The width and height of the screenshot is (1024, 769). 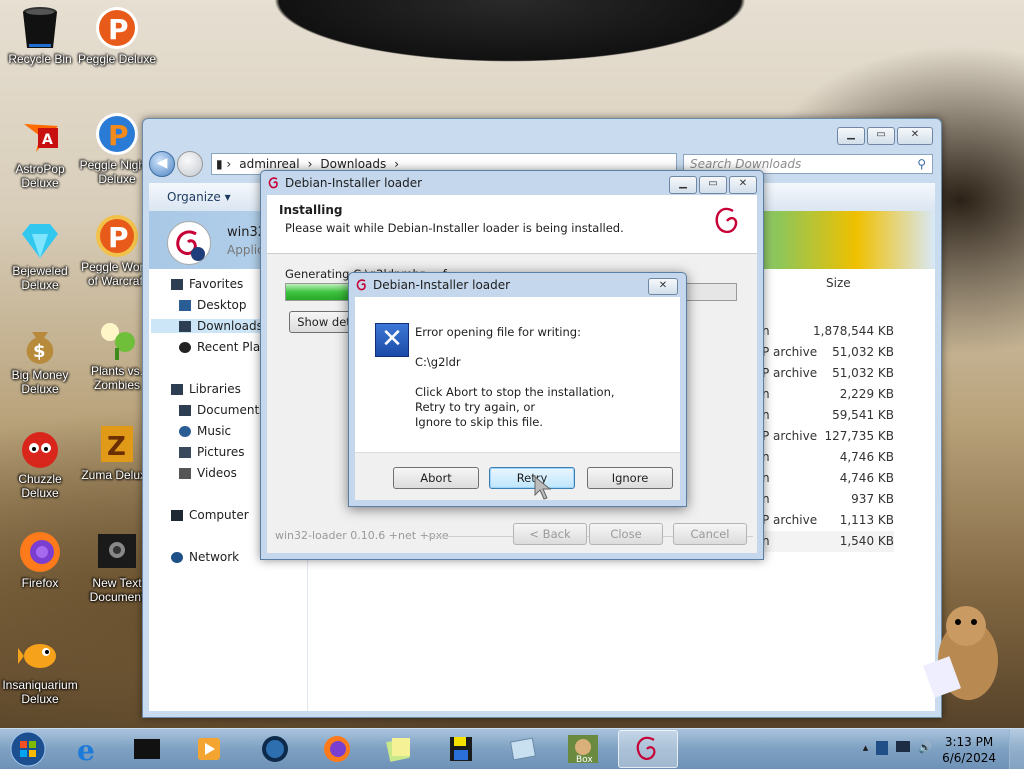 I want to click on desktop-icon-bejeweled: Bejeweled Deluxe, so click(x=40, y=255).